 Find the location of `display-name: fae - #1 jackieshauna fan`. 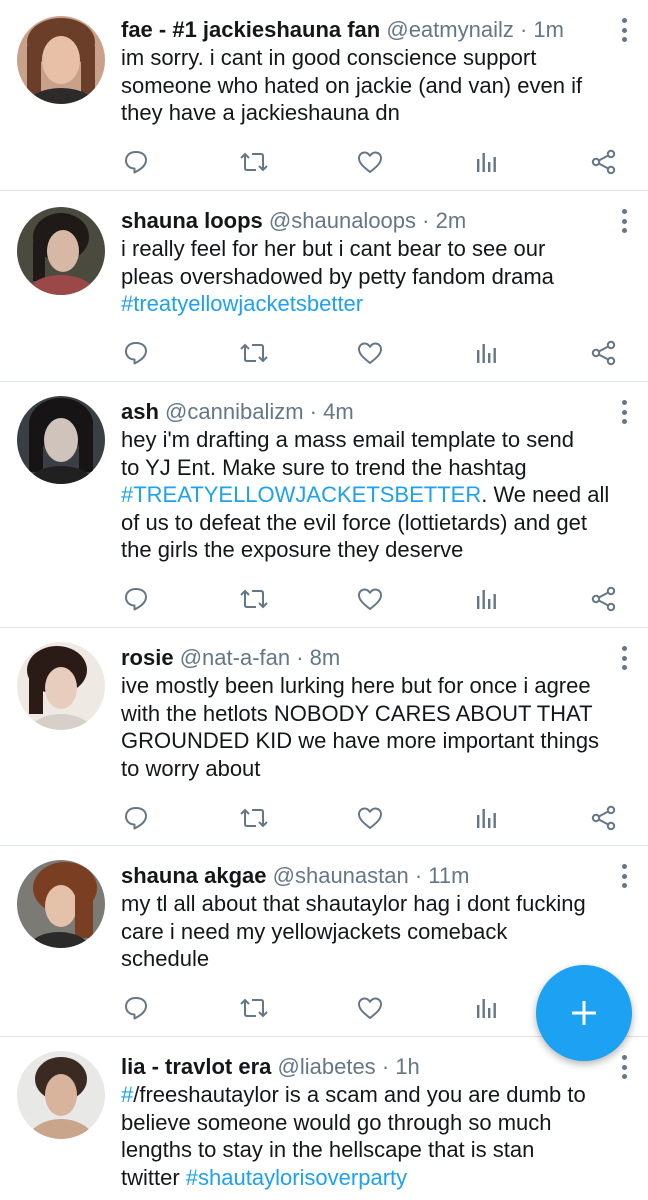

display-name: fae - #1 jackieshauna fan is located at coordinates (250, 29).